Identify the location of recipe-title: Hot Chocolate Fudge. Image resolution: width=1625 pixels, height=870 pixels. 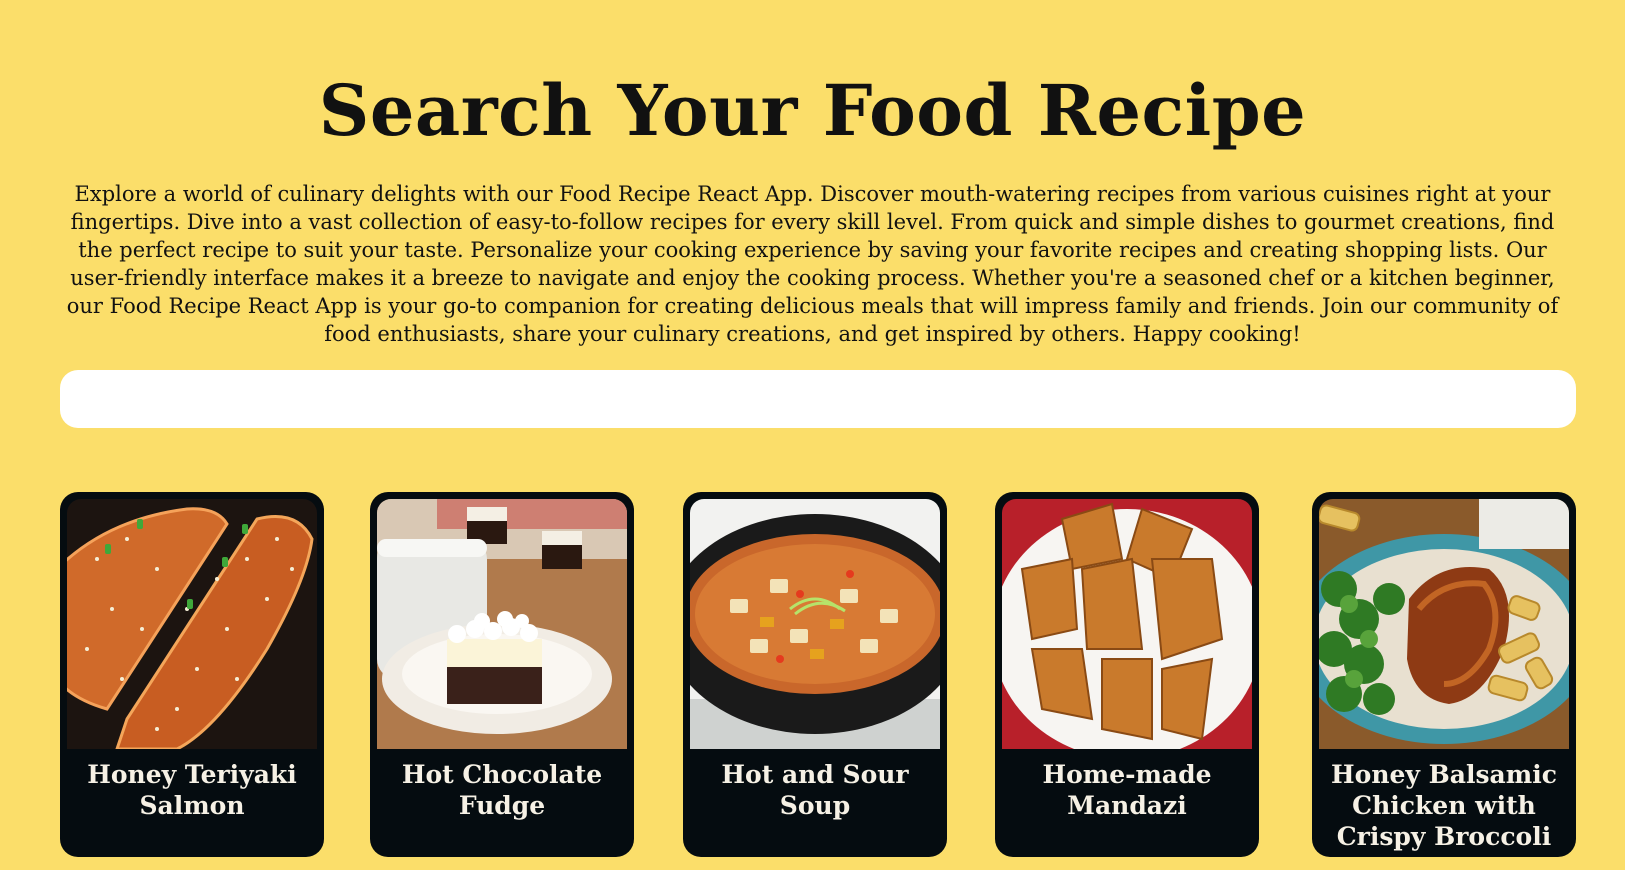
(502, 790).